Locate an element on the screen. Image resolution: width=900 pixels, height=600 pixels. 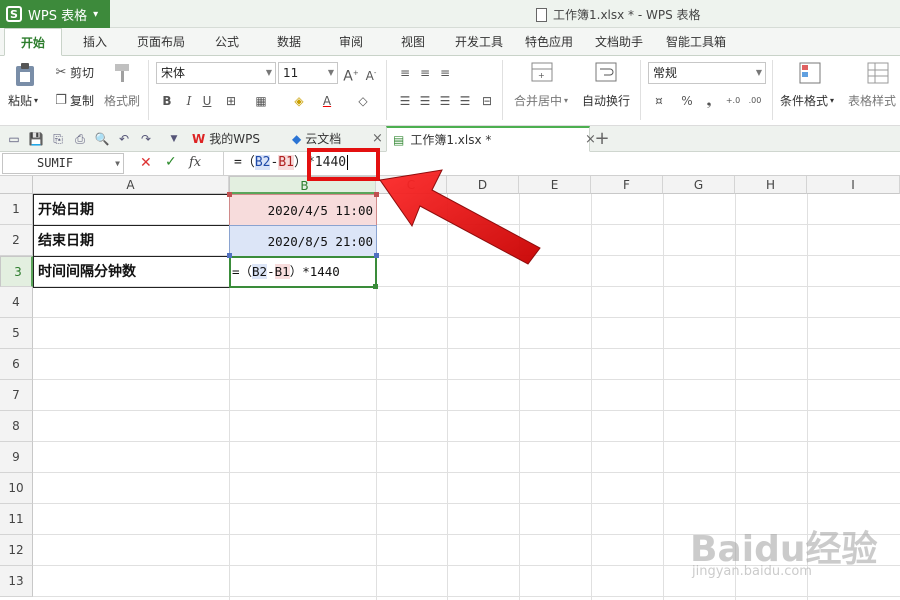
percent-button: % is located at coordinates (687, 101).